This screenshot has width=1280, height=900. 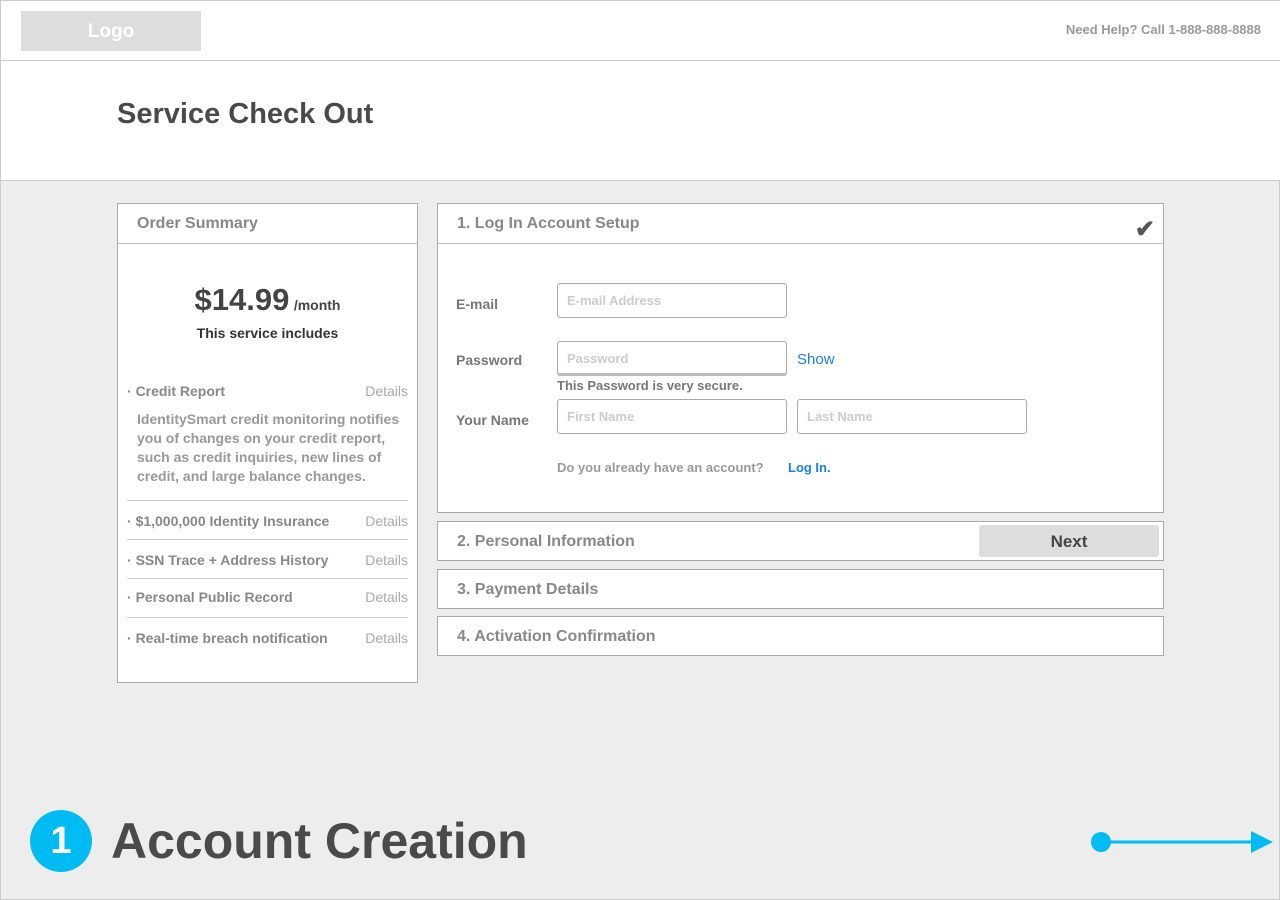 What do you see at coordinates (1144, 229) in the screenshot?
I see `checkmark-icon: ✔` at bounding box center [1144, 229].